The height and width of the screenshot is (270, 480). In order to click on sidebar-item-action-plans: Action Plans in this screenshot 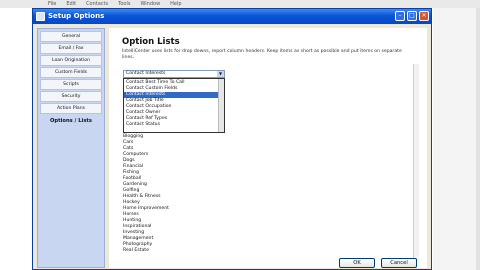, I will do `click(71, 108)`.